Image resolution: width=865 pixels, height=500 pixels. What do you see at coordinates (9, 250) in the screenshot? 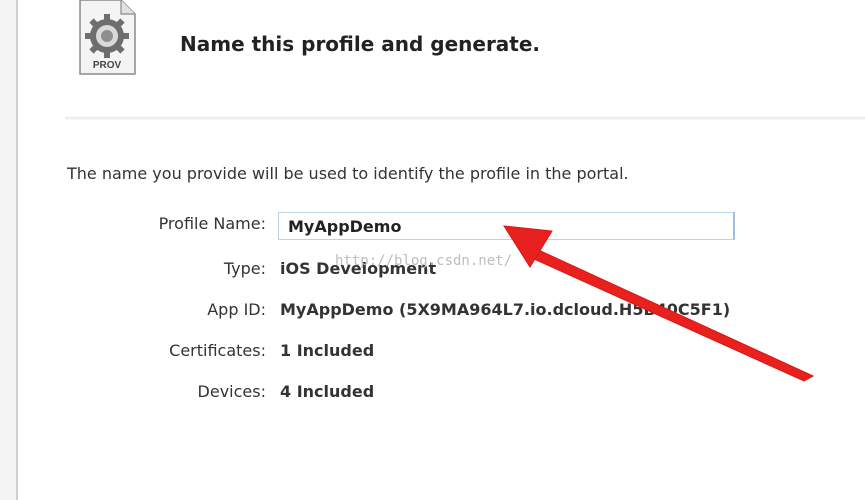
I see `left-border` at bounding box center [9, 250].